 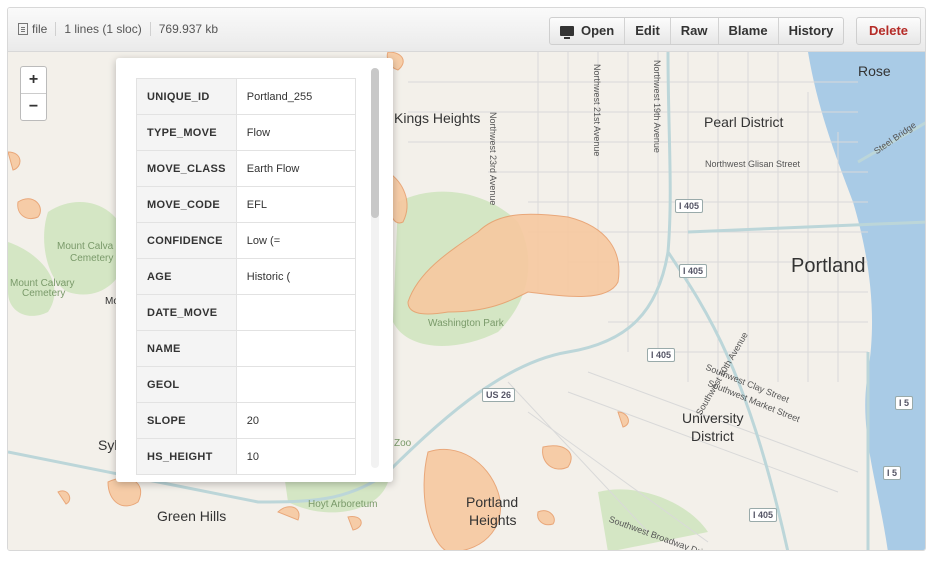 I want to click on map-label-nw-19th: Northwest 19th Avenue, so click(x=657, y=106).